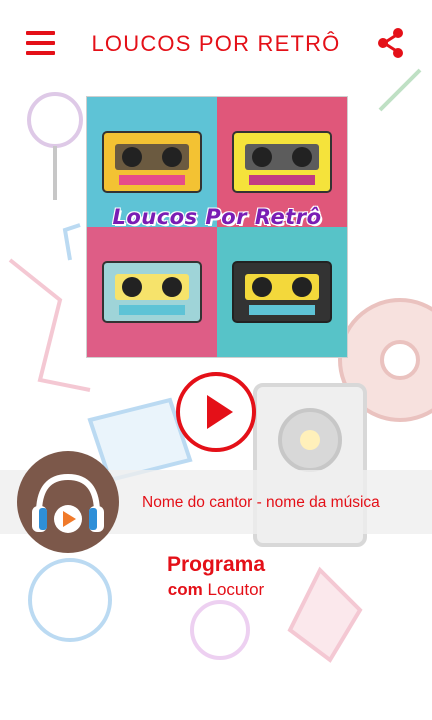  I want to click on program-name: Programa, so click(216, 564).